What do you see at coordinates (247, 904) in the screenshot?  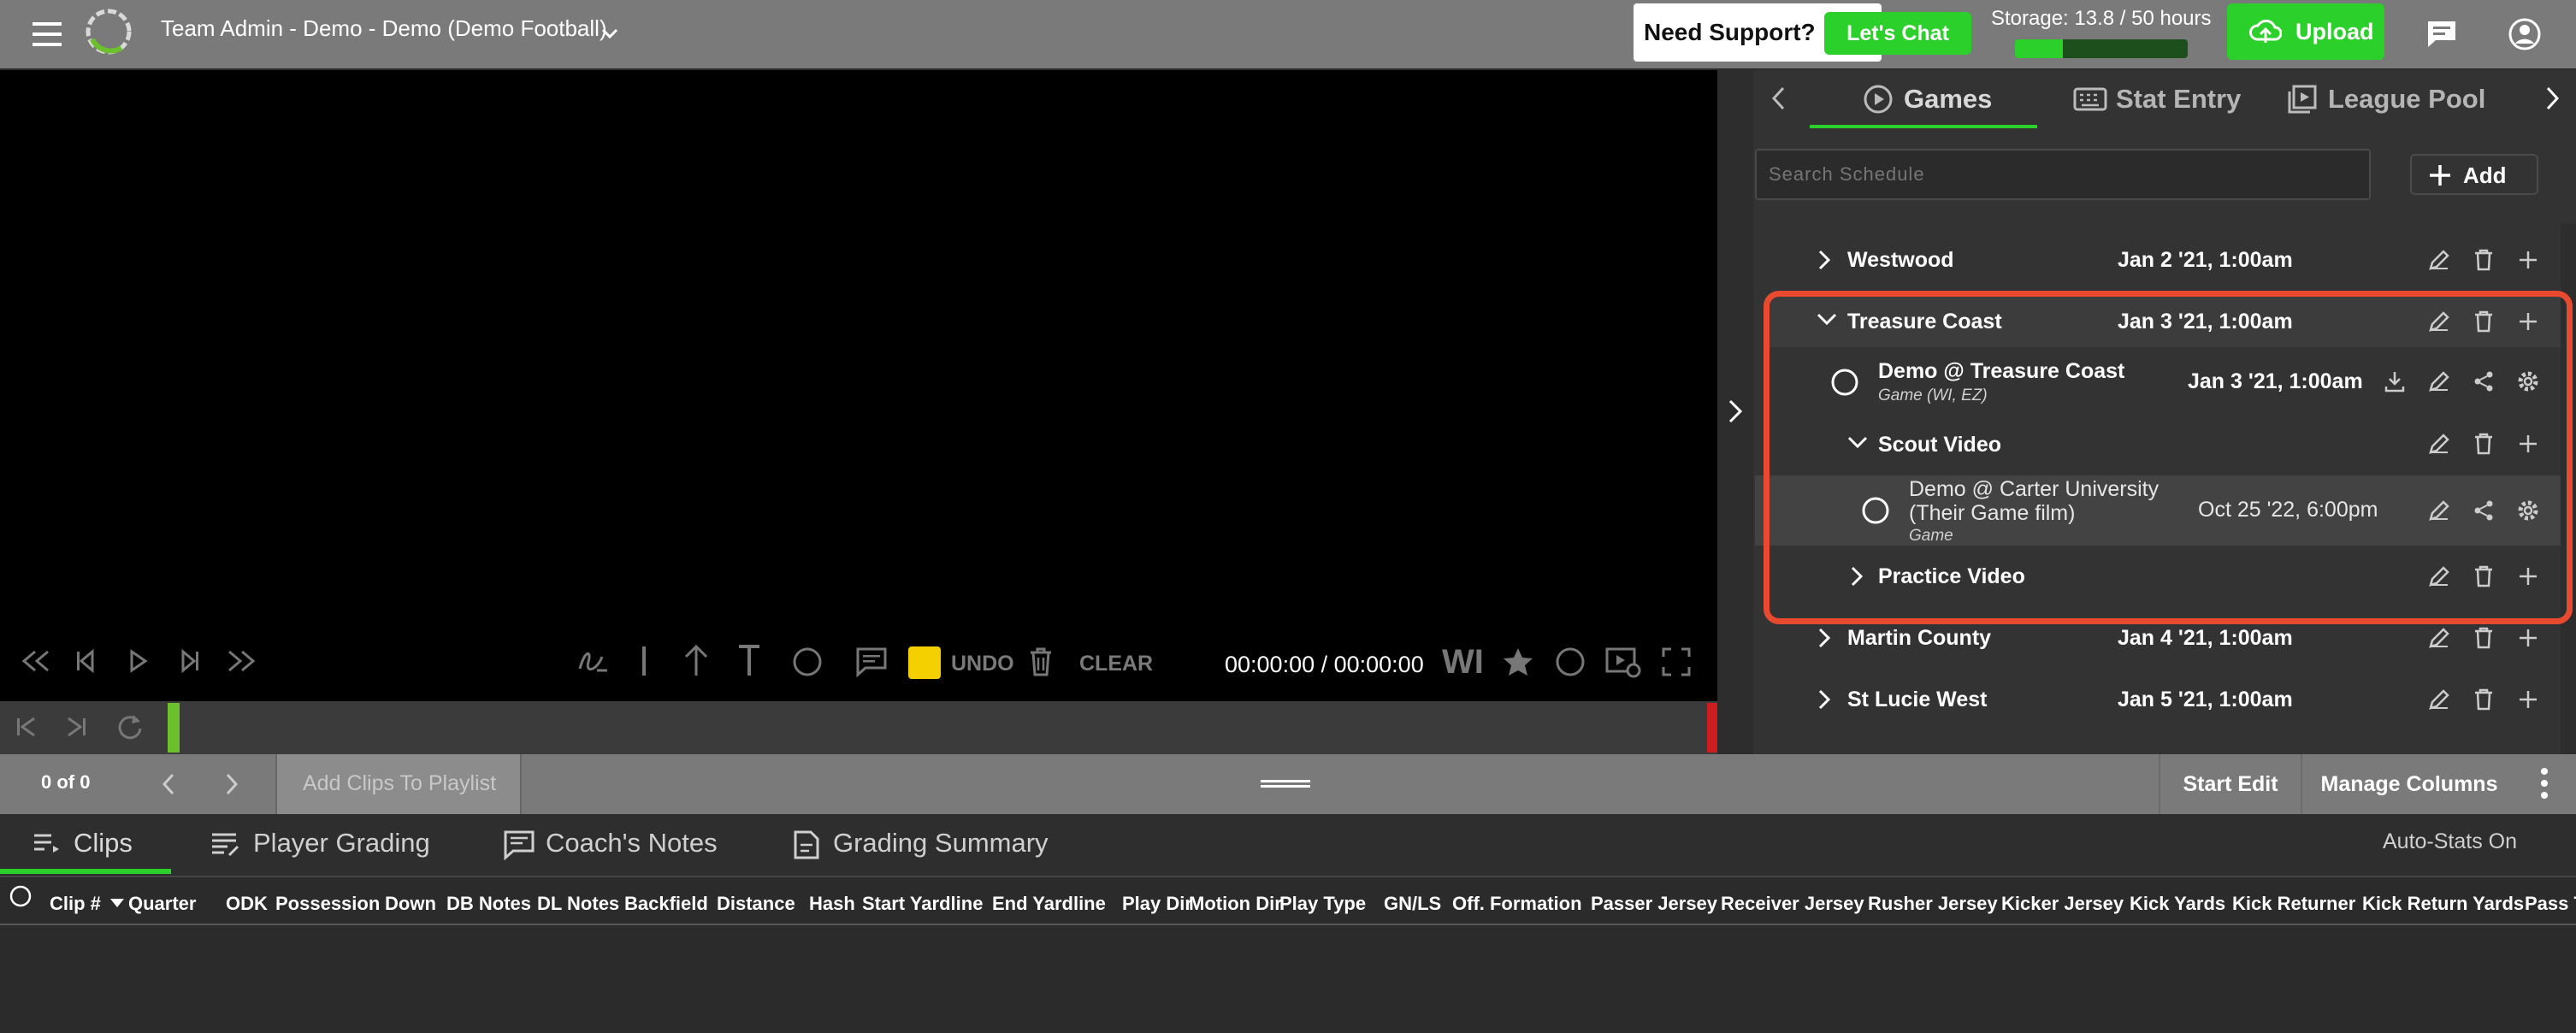 I see `column-header: ODK` at bounding box center [247, 904].